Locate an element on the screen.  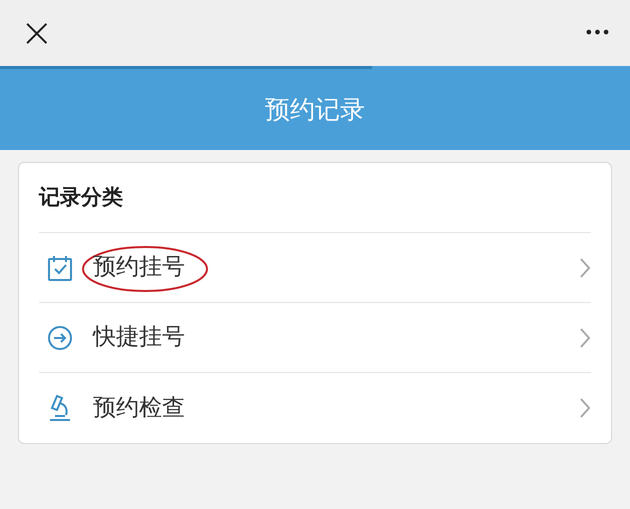
microscope-icon is located at coordinates (60, 408).